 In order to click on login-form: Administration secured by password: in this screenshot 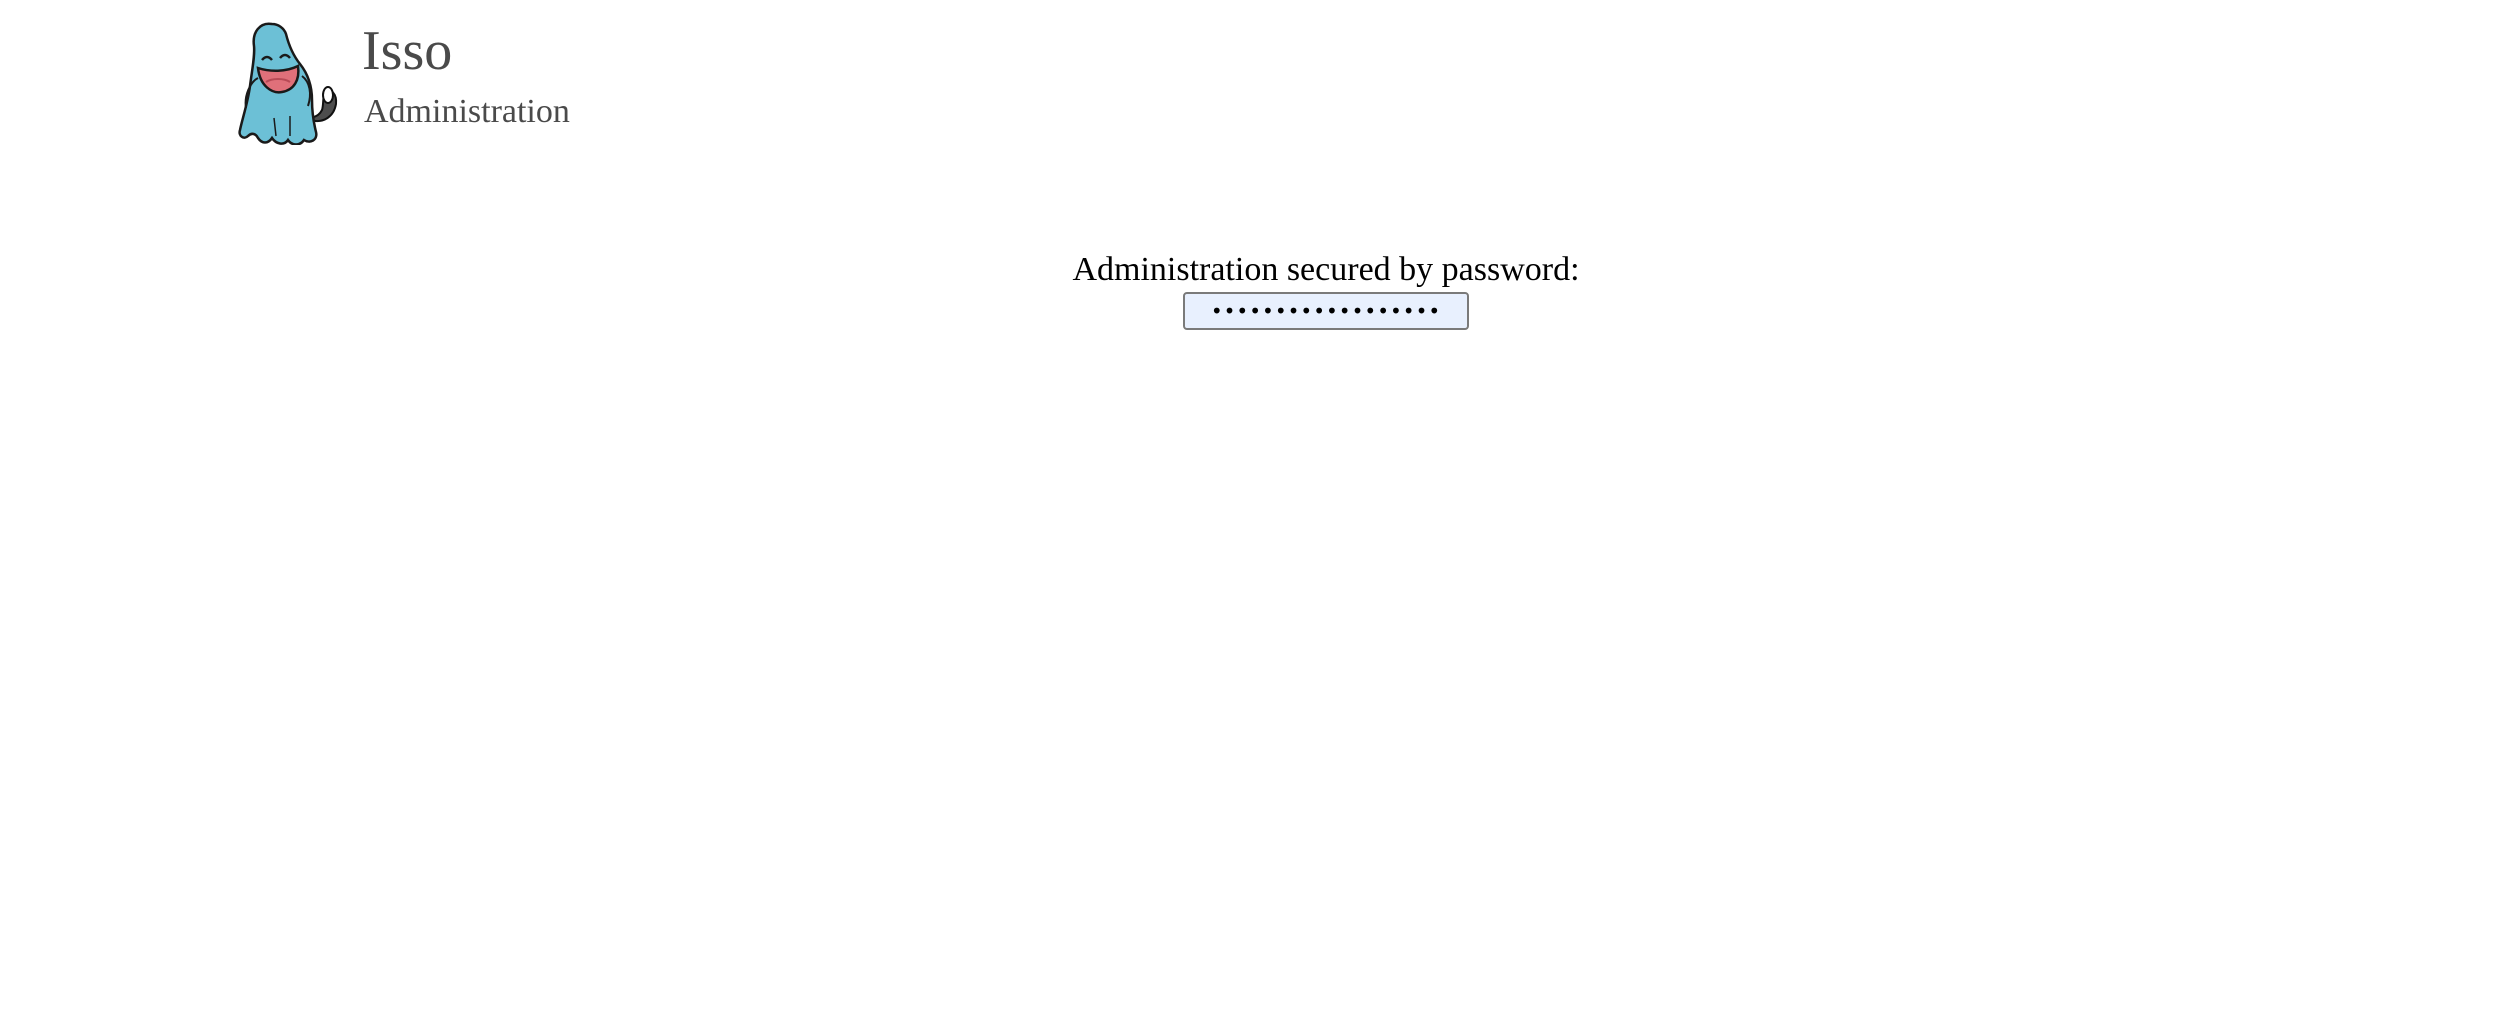, I will do `click(1255, 290)`.